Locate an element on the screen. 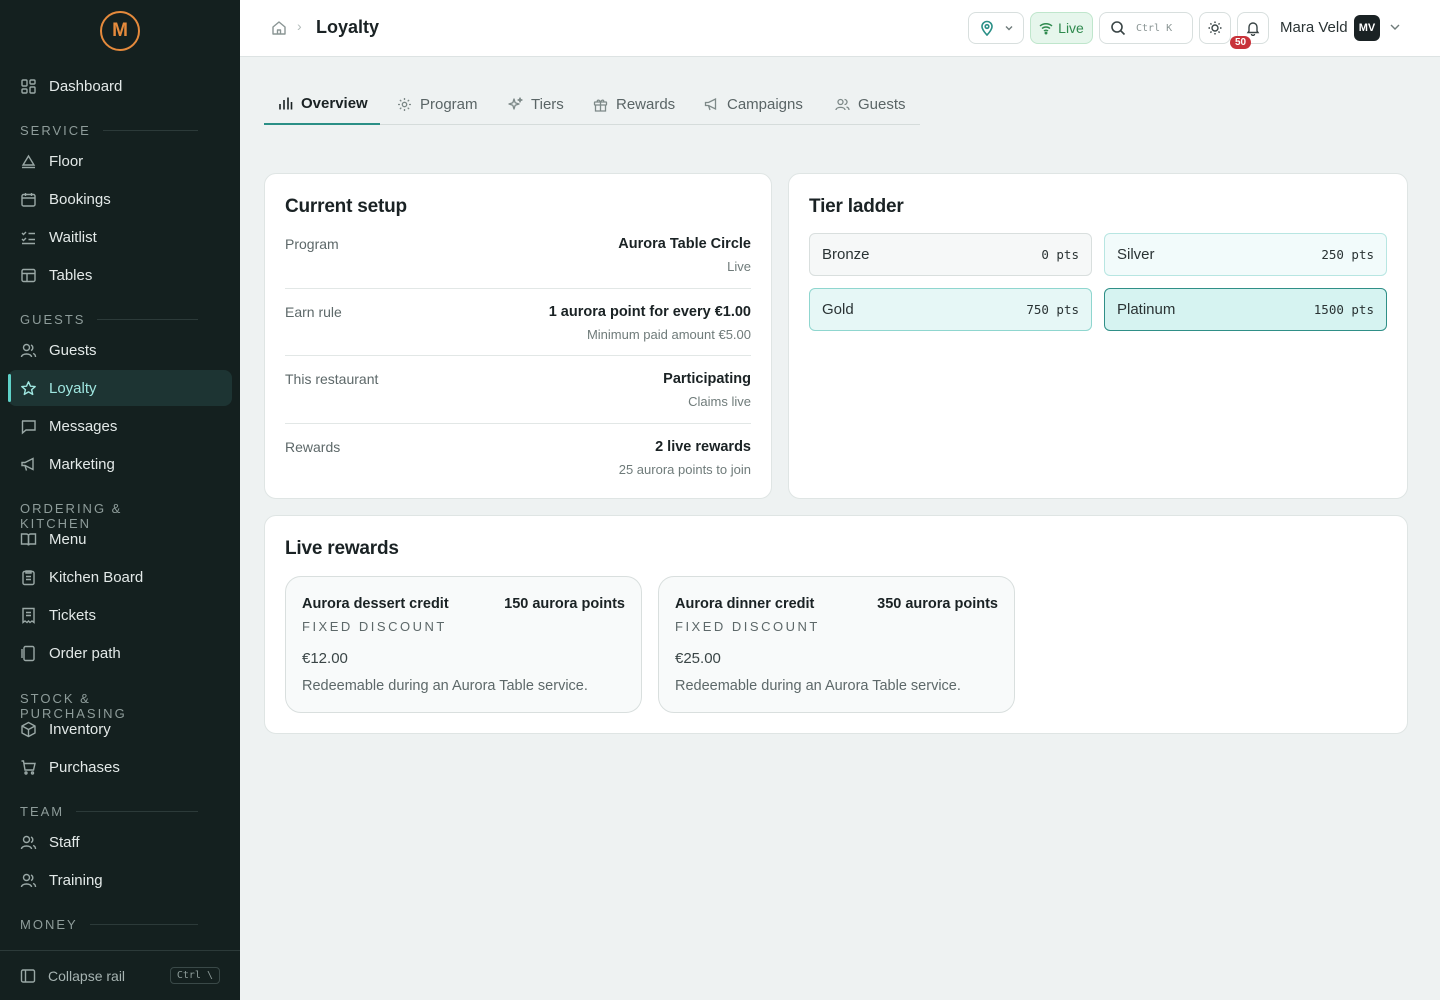 This screenshot has width=1440, height=1000. sidebar-item-tables: Tables is located at coordinates (120, 275).